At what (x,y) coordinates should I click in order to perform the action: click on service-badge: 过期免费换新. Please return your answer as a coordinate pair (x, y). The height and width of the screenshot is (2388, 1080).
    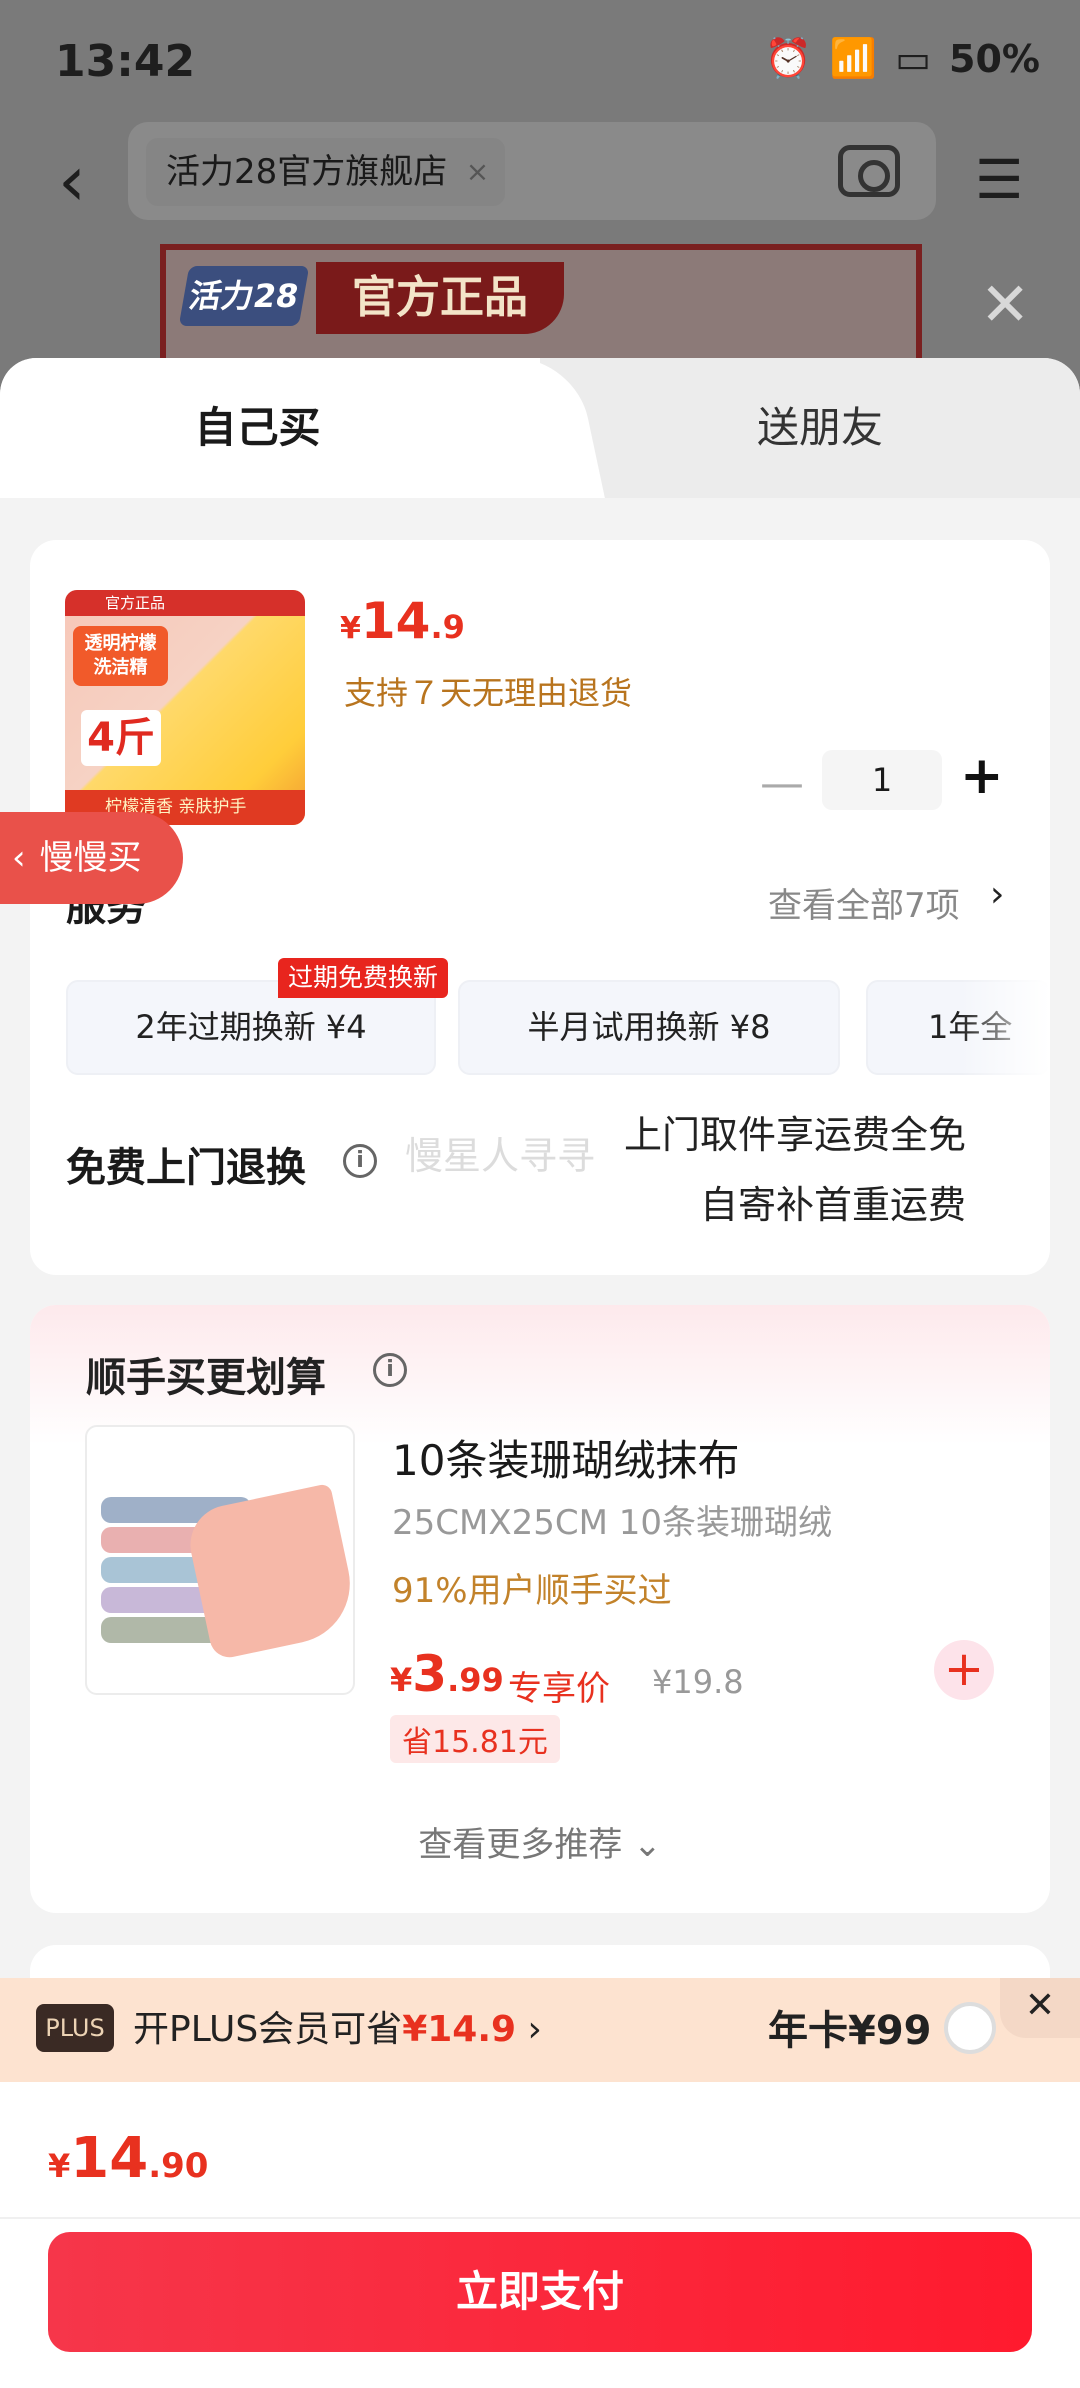
    Looking at the image, I should click on (363, 978).